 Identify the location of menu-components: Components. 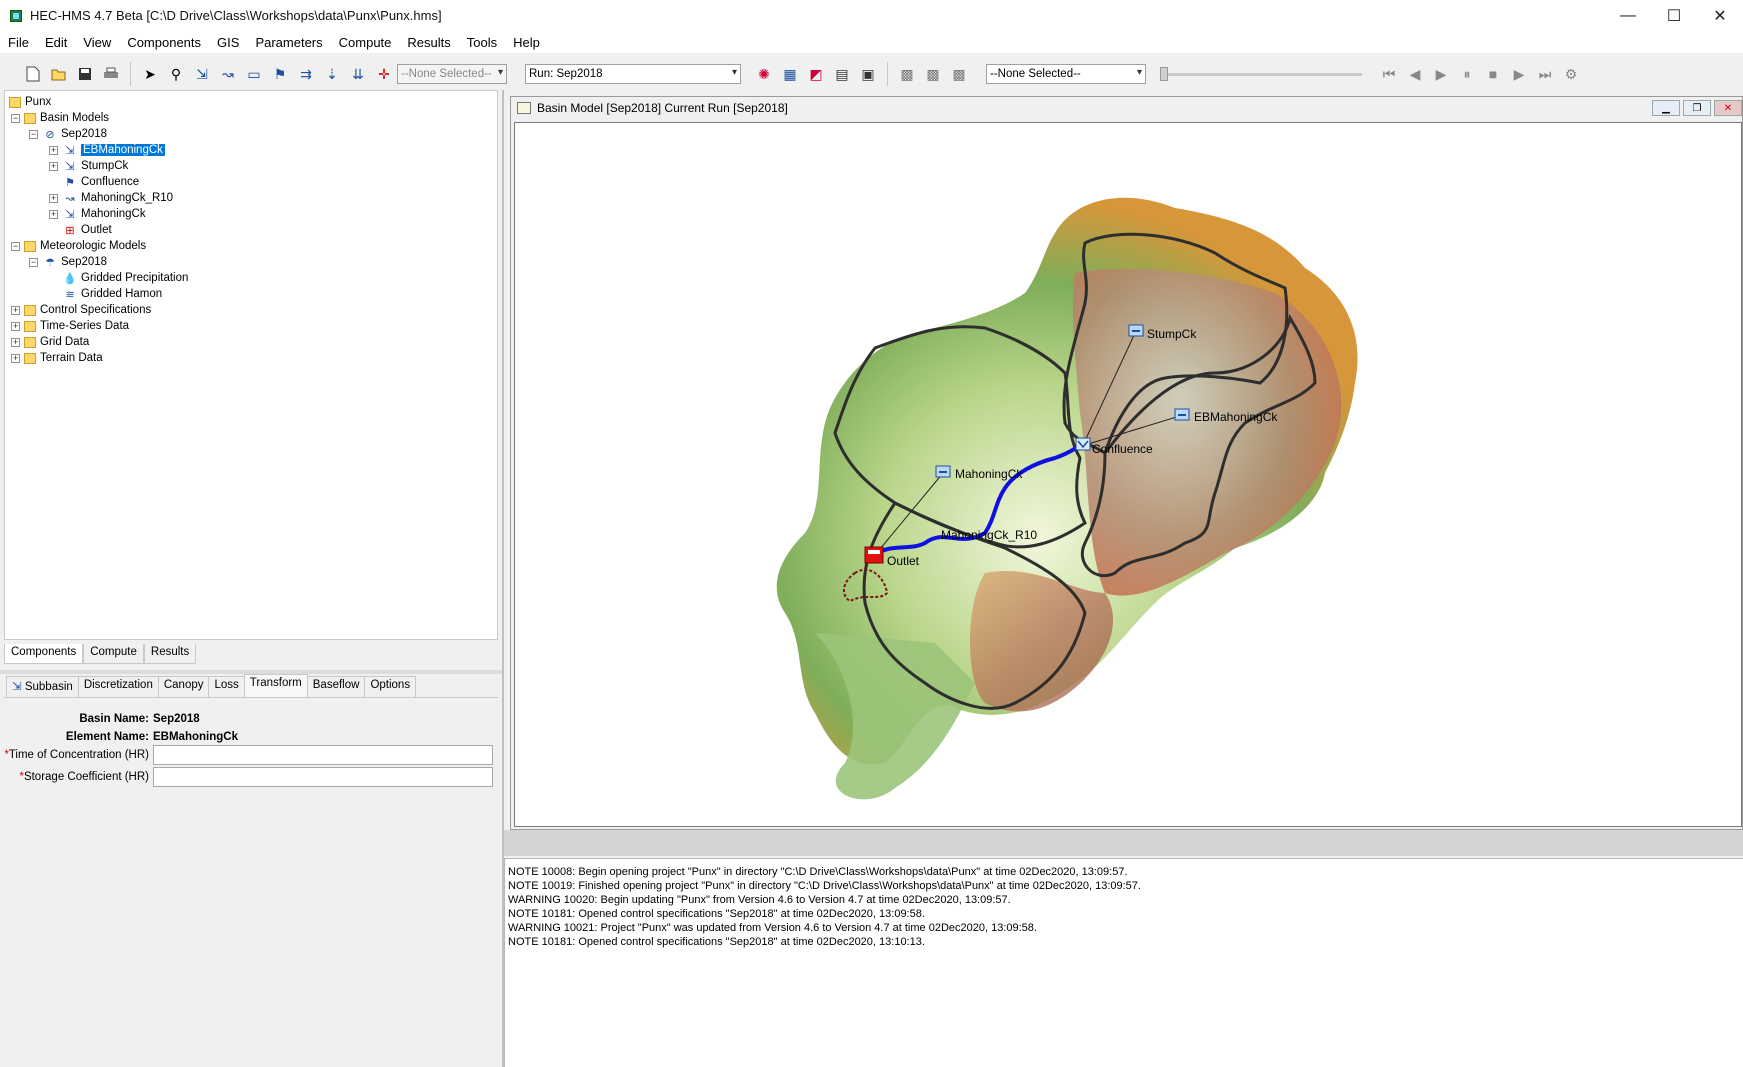
(164, 42).